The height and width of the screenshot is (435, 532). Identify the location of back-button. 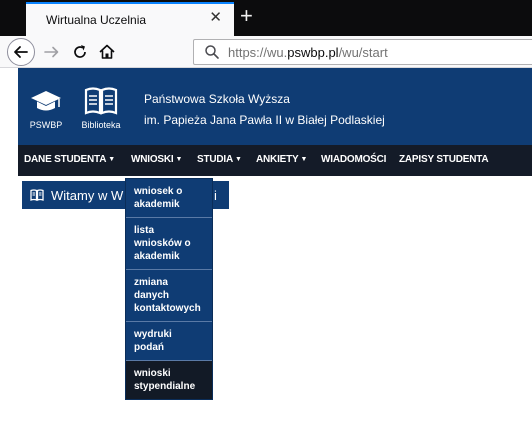
(21, 52).